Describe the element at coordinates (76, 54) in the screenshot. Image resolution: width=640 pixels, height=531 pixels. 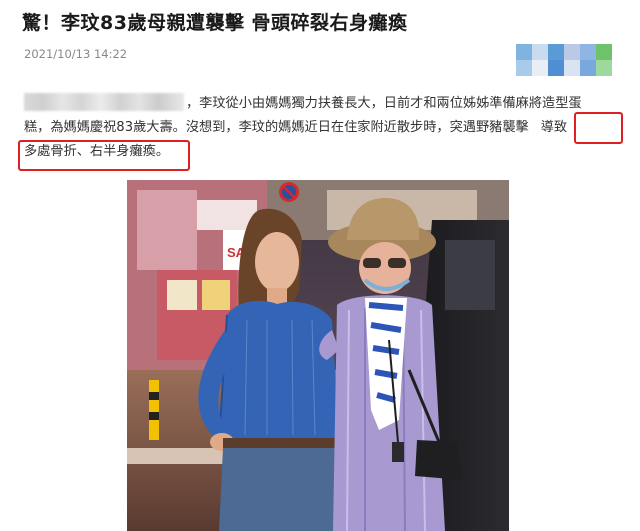
I see `publish-timestamp: 2021/10/13 14:22` at that location.